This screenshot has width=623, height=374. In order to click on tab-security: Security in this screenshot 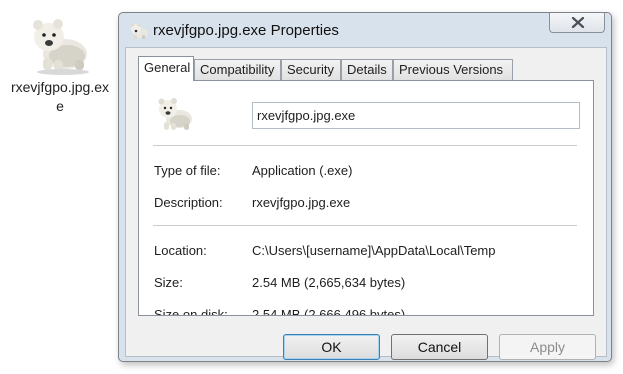, I will do `click(311, 69)`.